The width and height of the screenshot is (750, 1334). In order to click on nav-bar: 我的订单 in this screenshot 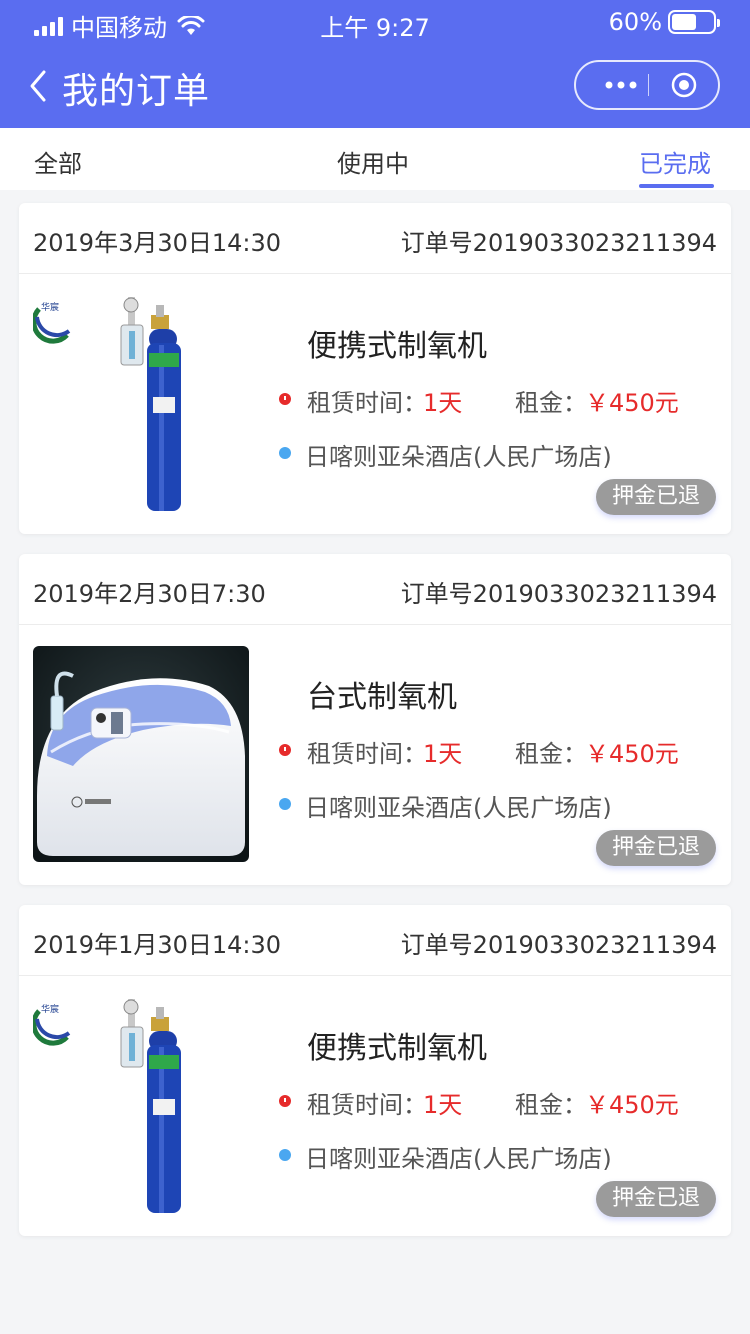, I will do `click(375, 86)`.